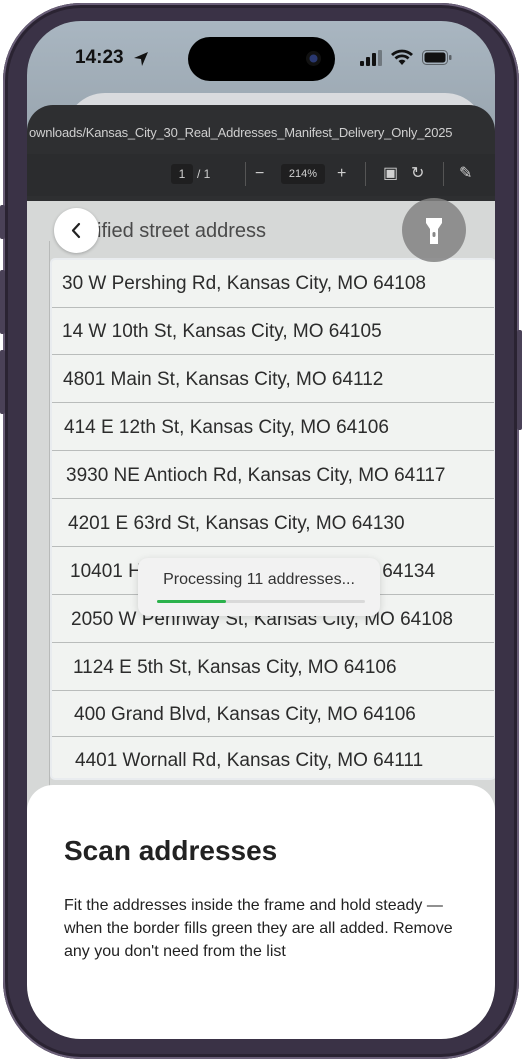  I want to click on flashlight-icon, so click(434, 231).